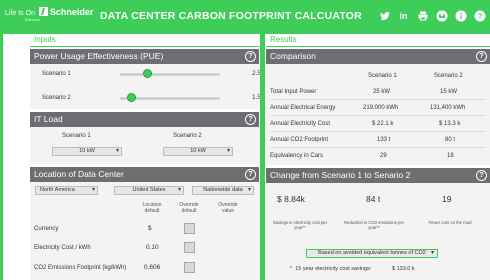 The width and height of the screenshot is (490, 280). What do you see at coordinates (1, 157) in the screenshot?
I see `left-accent-bar` at bounding box center [1, 157].